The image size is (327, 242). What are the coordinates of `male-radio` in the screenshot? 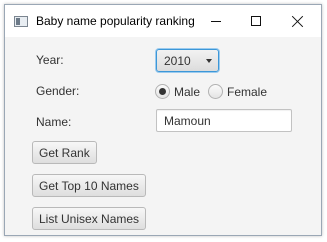 It's located at (162, 91).